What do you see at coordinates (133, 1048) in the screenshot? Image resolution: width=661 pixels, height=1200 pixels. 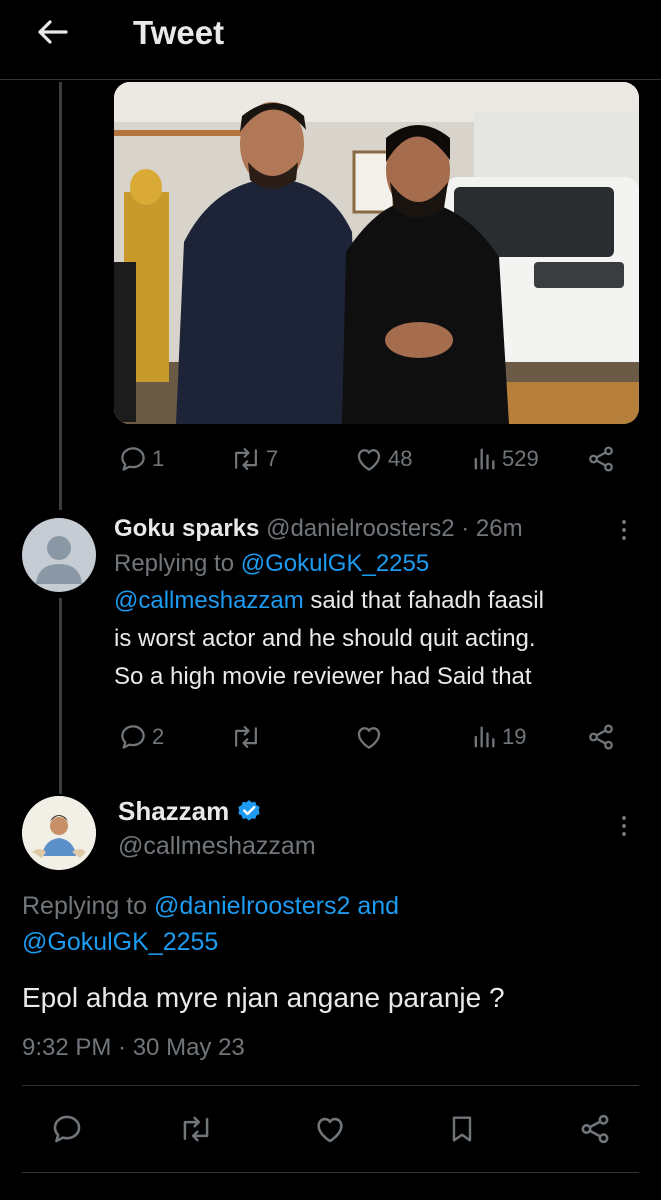 I see `tweet-timestamp: 9:32 PM · 30 May 23` at bounding box center [133, 1048].